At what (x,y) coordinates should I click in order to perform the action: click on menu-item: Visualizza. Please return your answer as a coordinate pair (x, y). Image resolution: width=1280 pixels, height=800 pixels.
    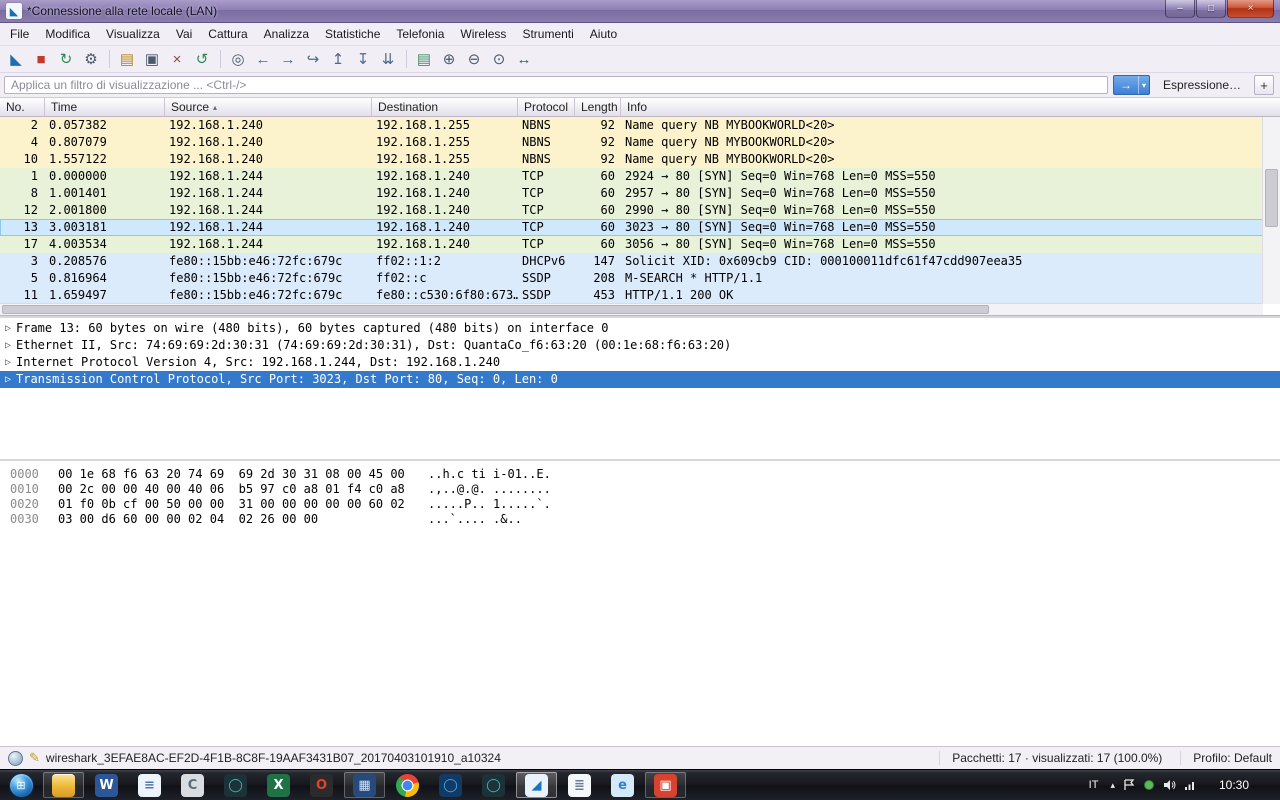
    Looking at the image, I should click on (133, 34).